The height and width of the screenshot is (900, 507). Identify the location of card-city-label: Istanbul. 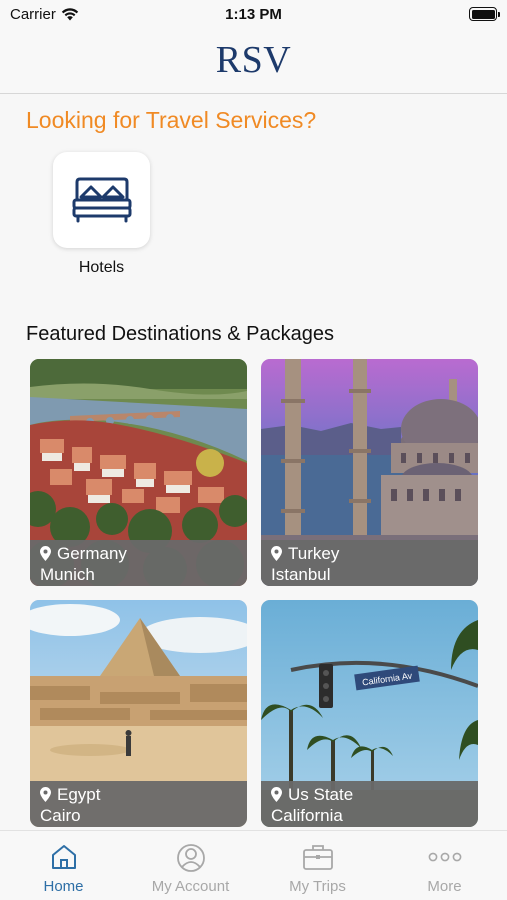
(301, 574).